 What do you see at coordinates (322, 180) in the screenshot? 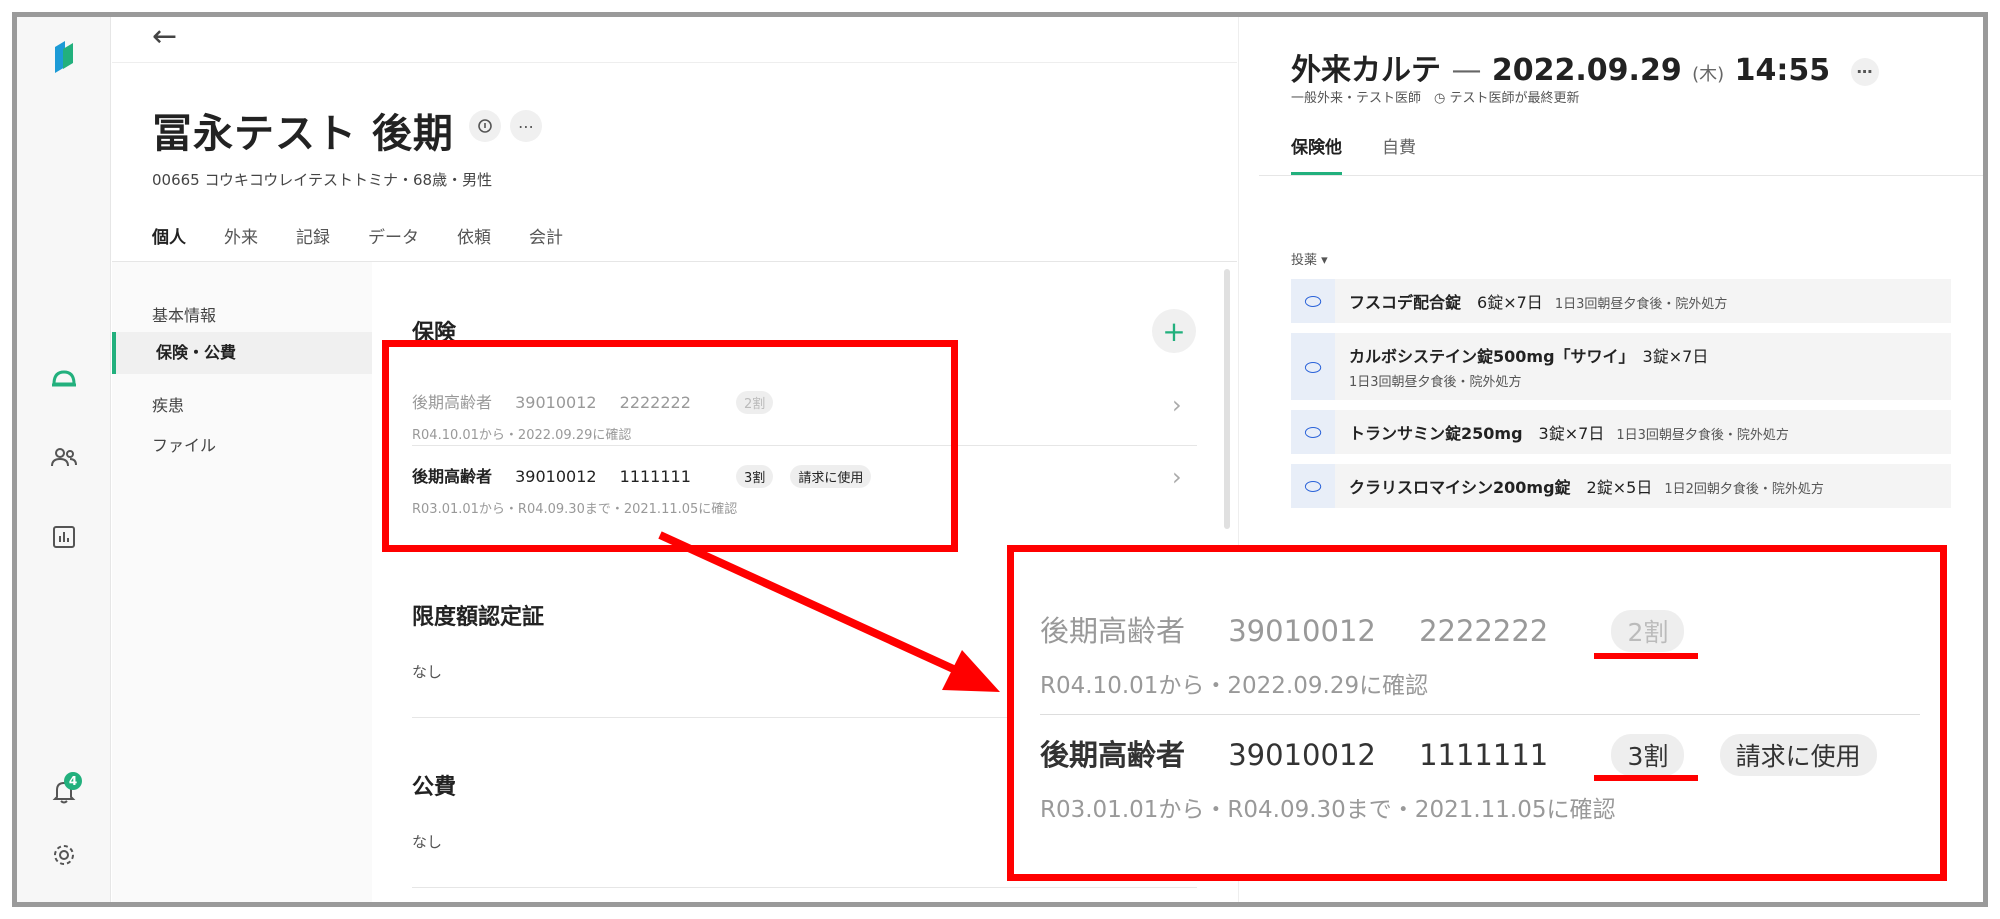
I see `patient-subtitle: 00665 コウキコウレイテストトミナ・68歳・男性` at bounding box center [322, 180].